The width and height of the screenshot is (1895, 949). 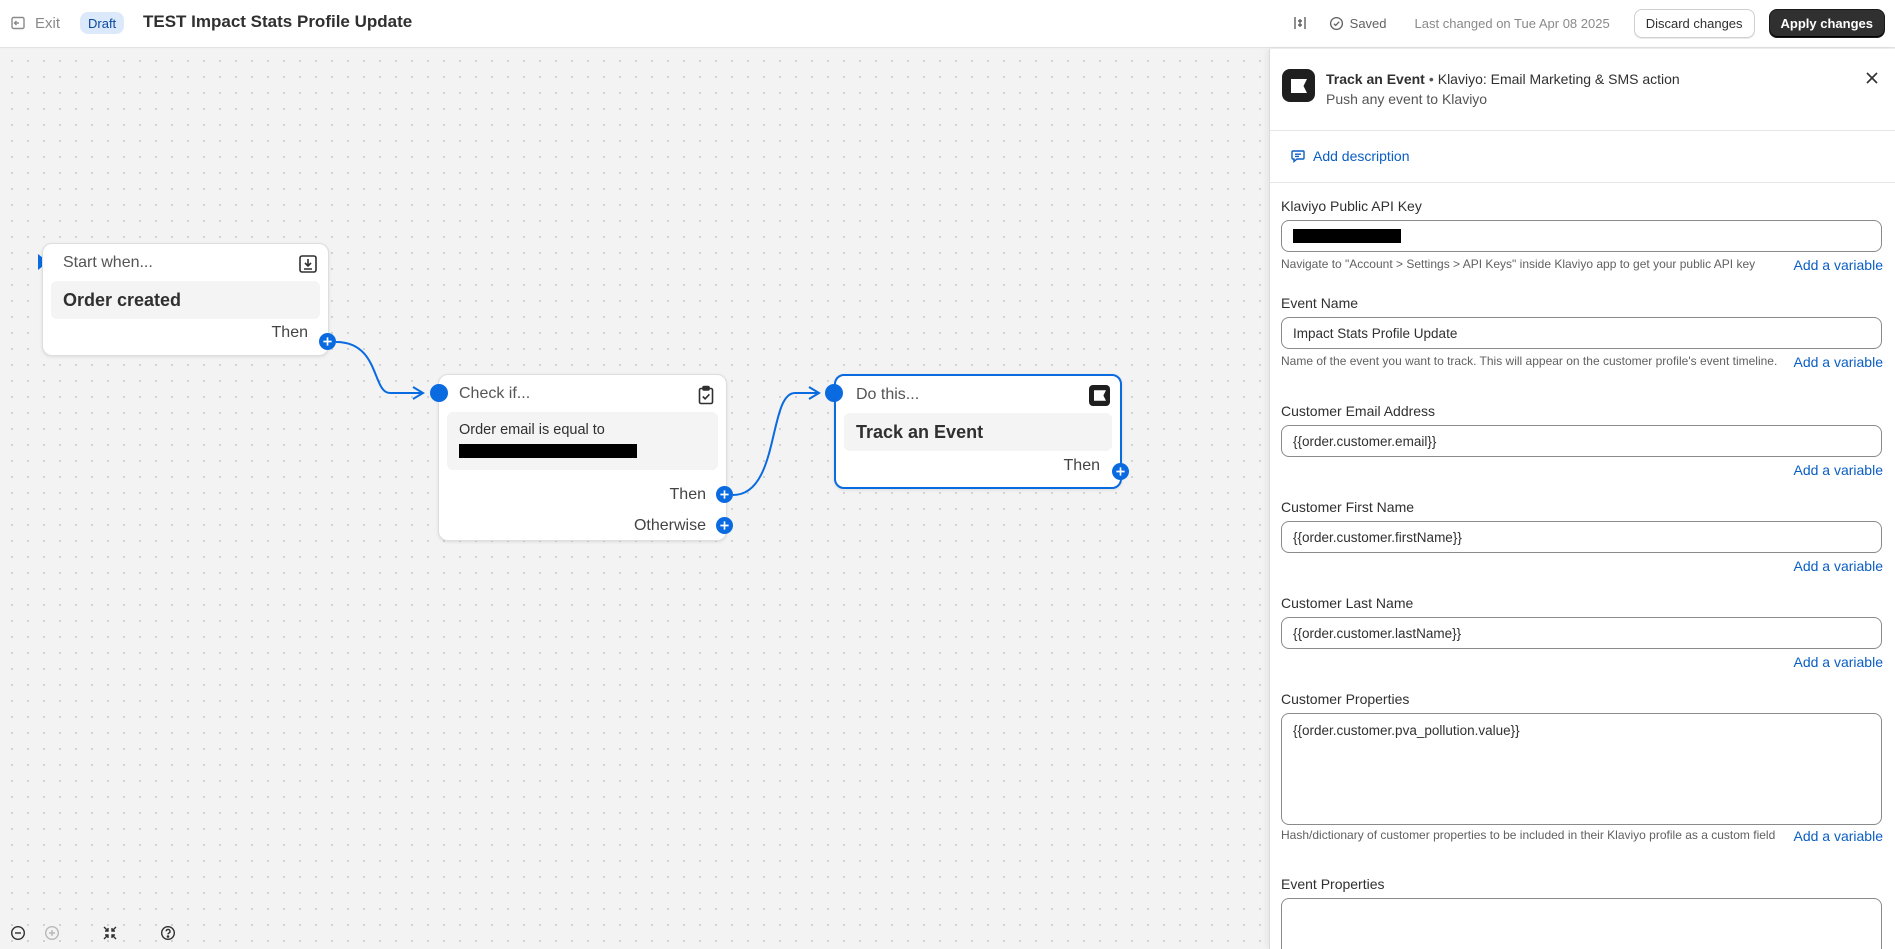 I want to click on action-input-port, so click(x=834, y=393).